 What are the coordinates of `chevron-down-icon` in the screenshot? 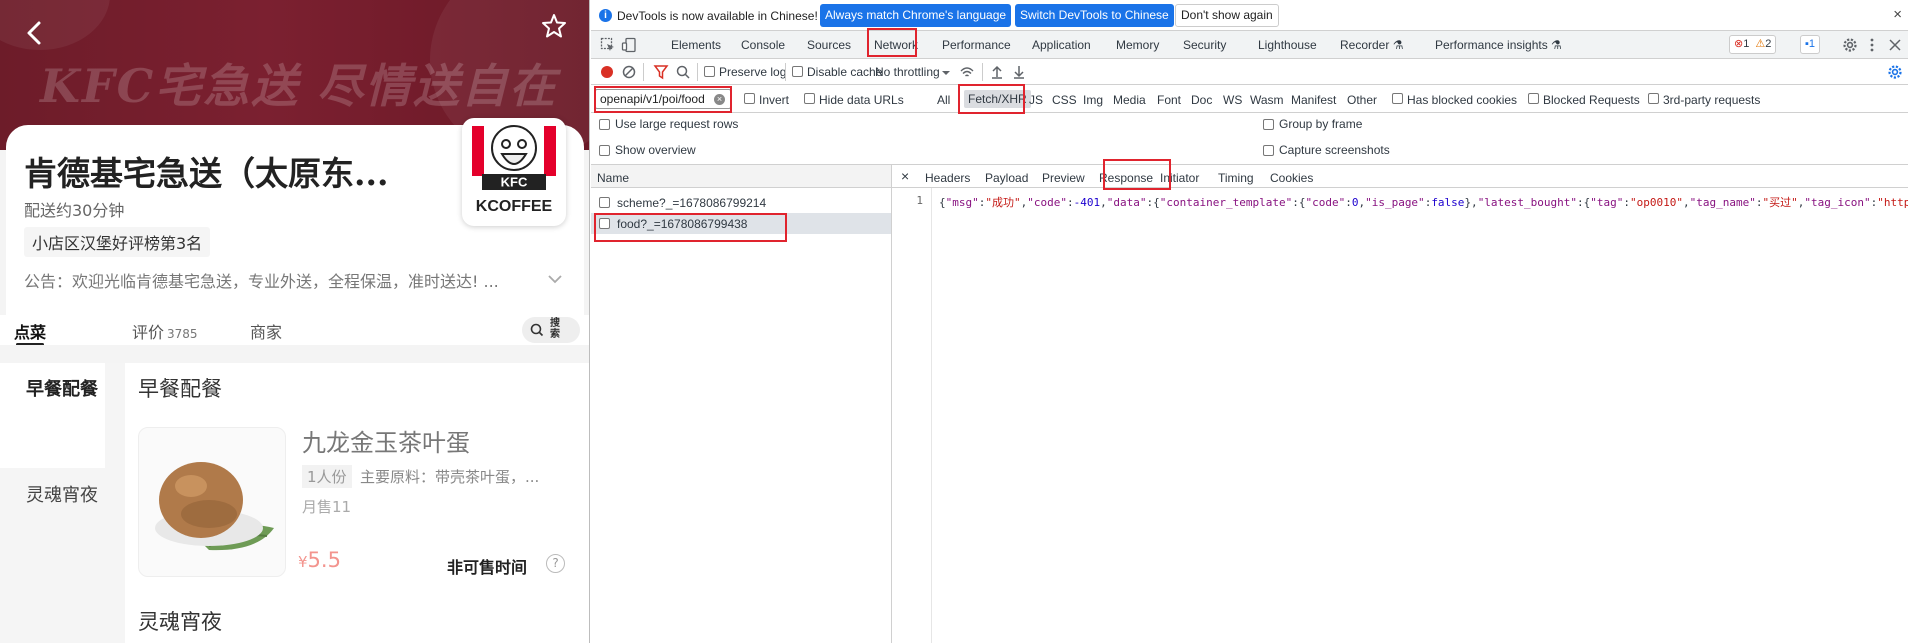 It's located at (555, 279).